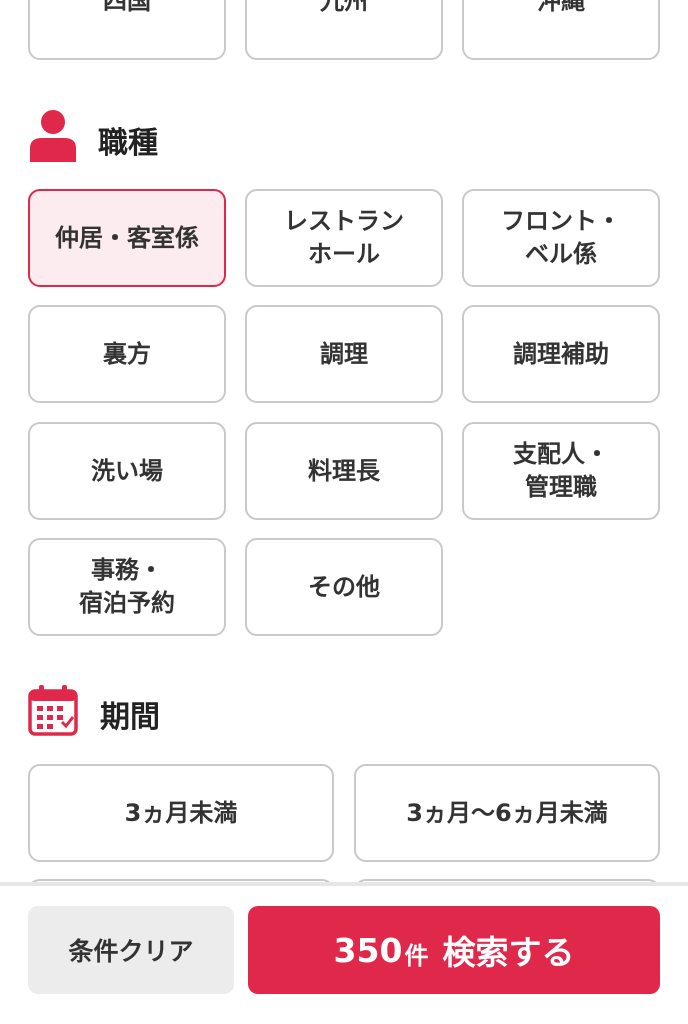 This screenshot has height=1024, width=688. What do you see at coordinates (94, 712) in the screenshot?
I see `period-heading: 期間` at bounding box center [94, 712].